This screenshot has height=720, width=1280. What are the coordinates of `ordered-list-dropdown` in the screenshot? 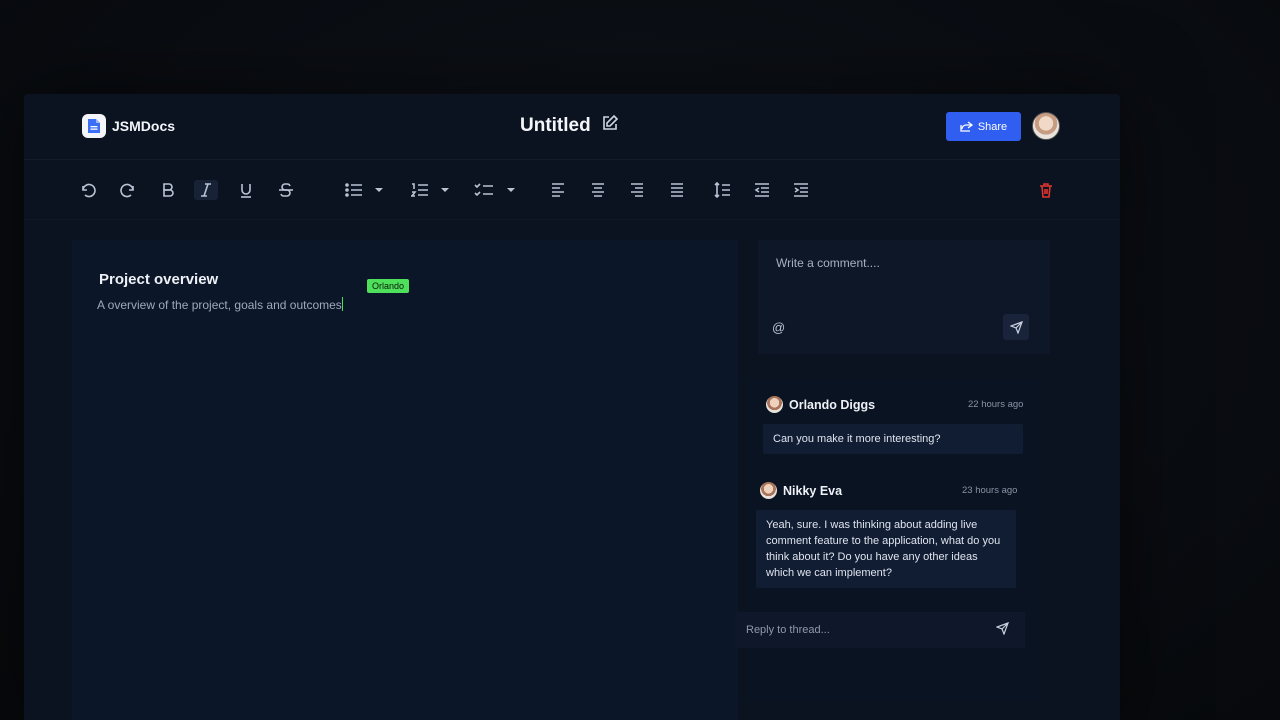 It's located at (431, 190).